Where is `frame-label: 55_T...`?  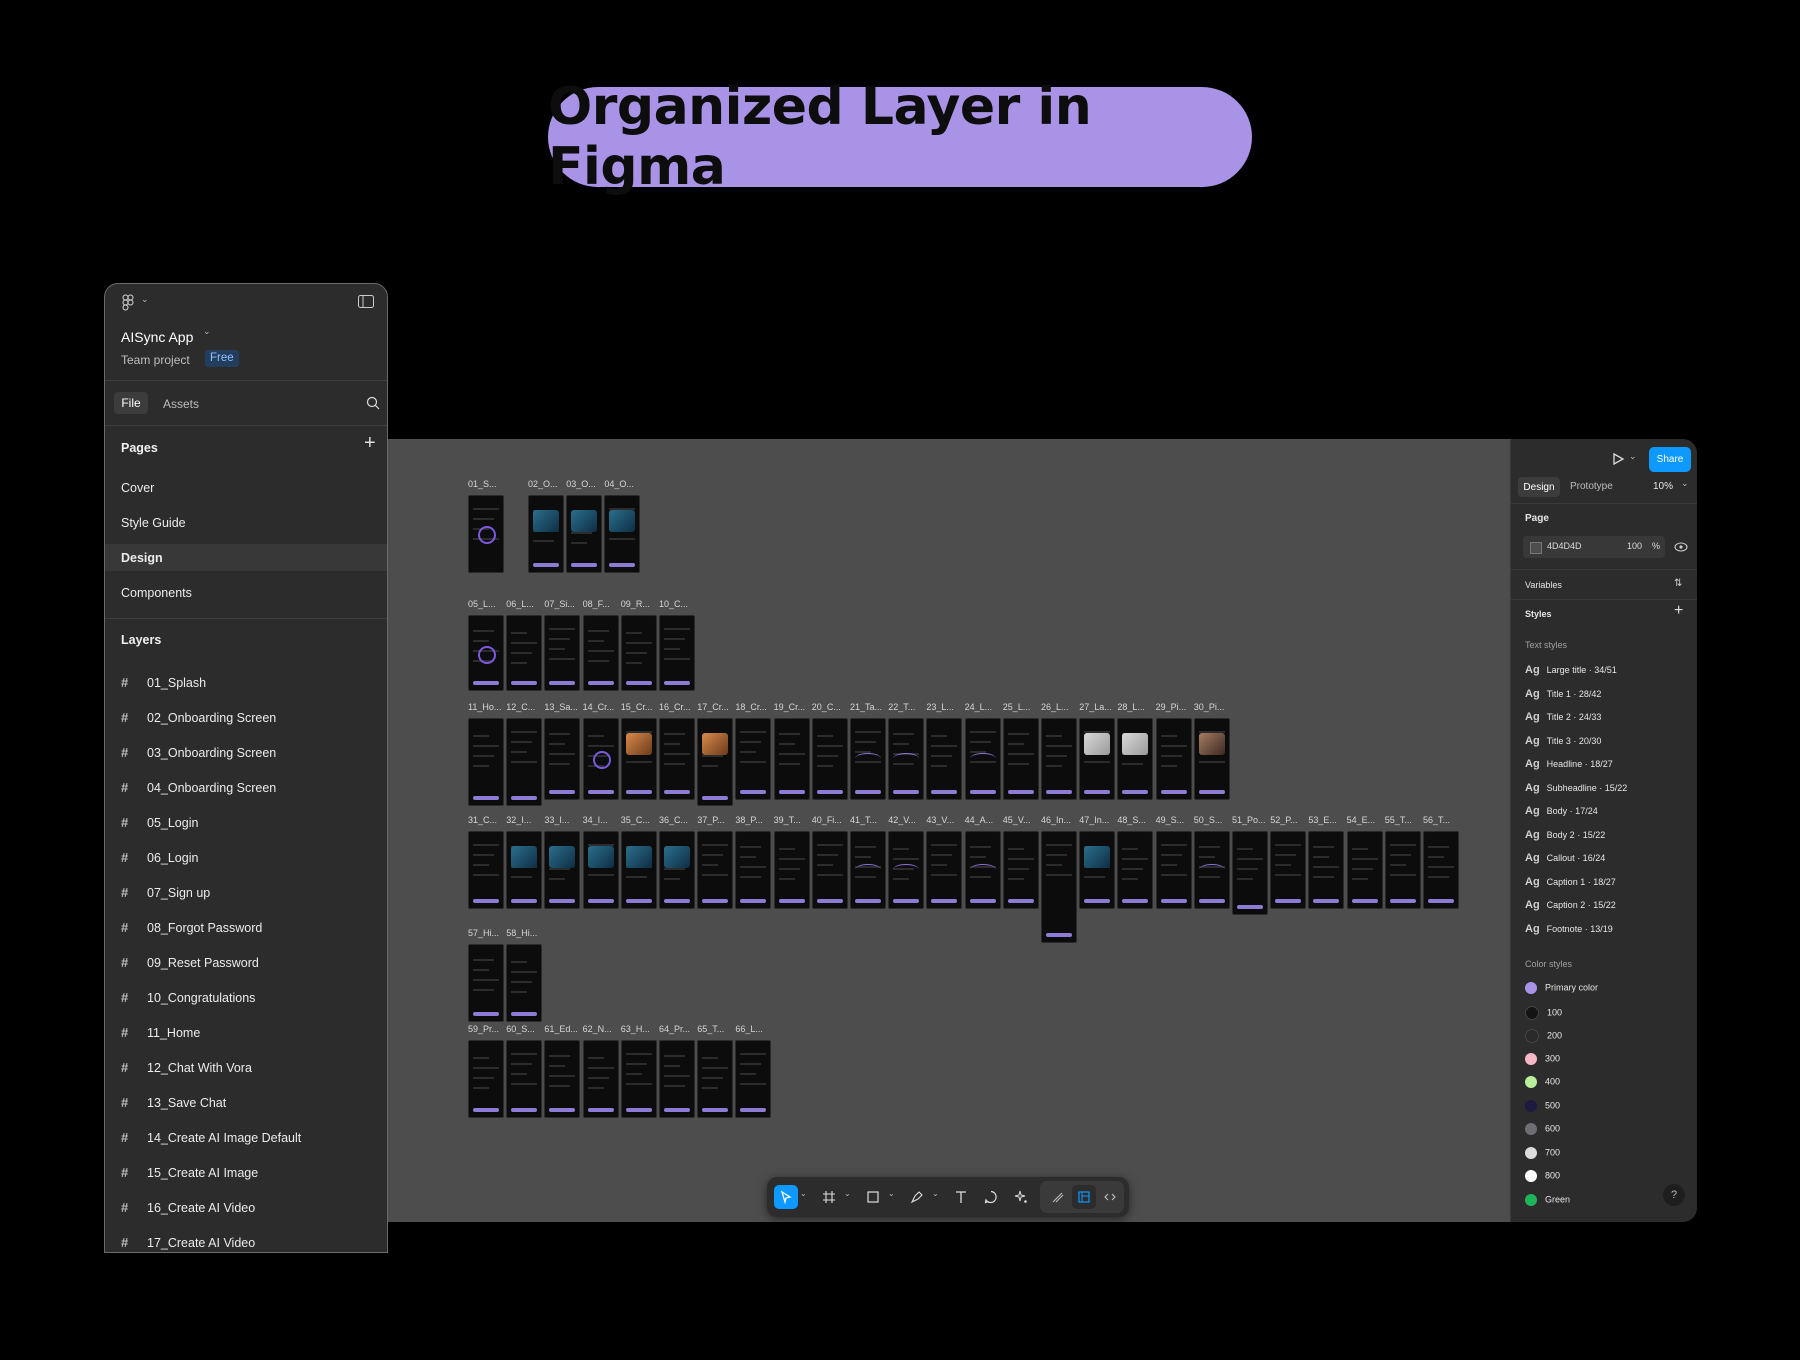 frame-label: 55_T... is located at coordinates (1398, 820).